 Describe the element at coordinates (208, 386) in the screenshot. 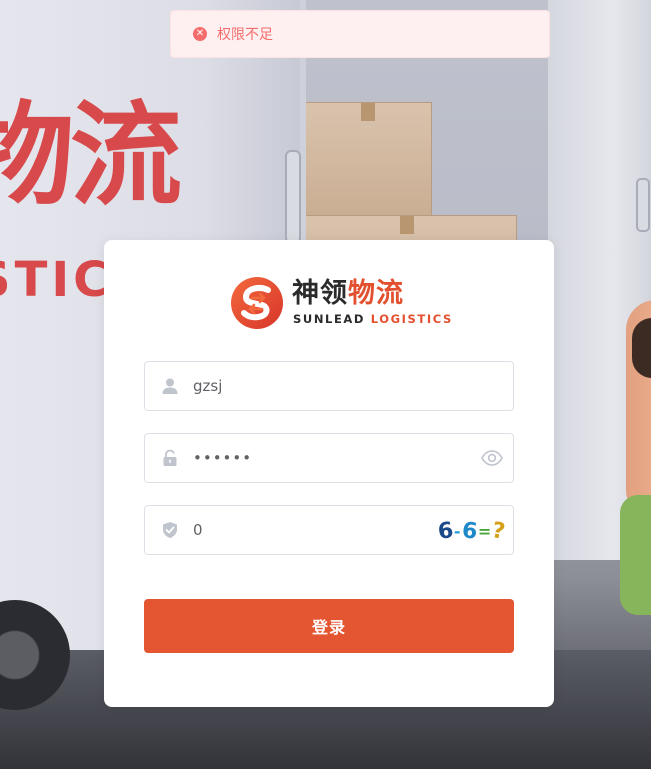

I see `username-value: gzsj` at that location.